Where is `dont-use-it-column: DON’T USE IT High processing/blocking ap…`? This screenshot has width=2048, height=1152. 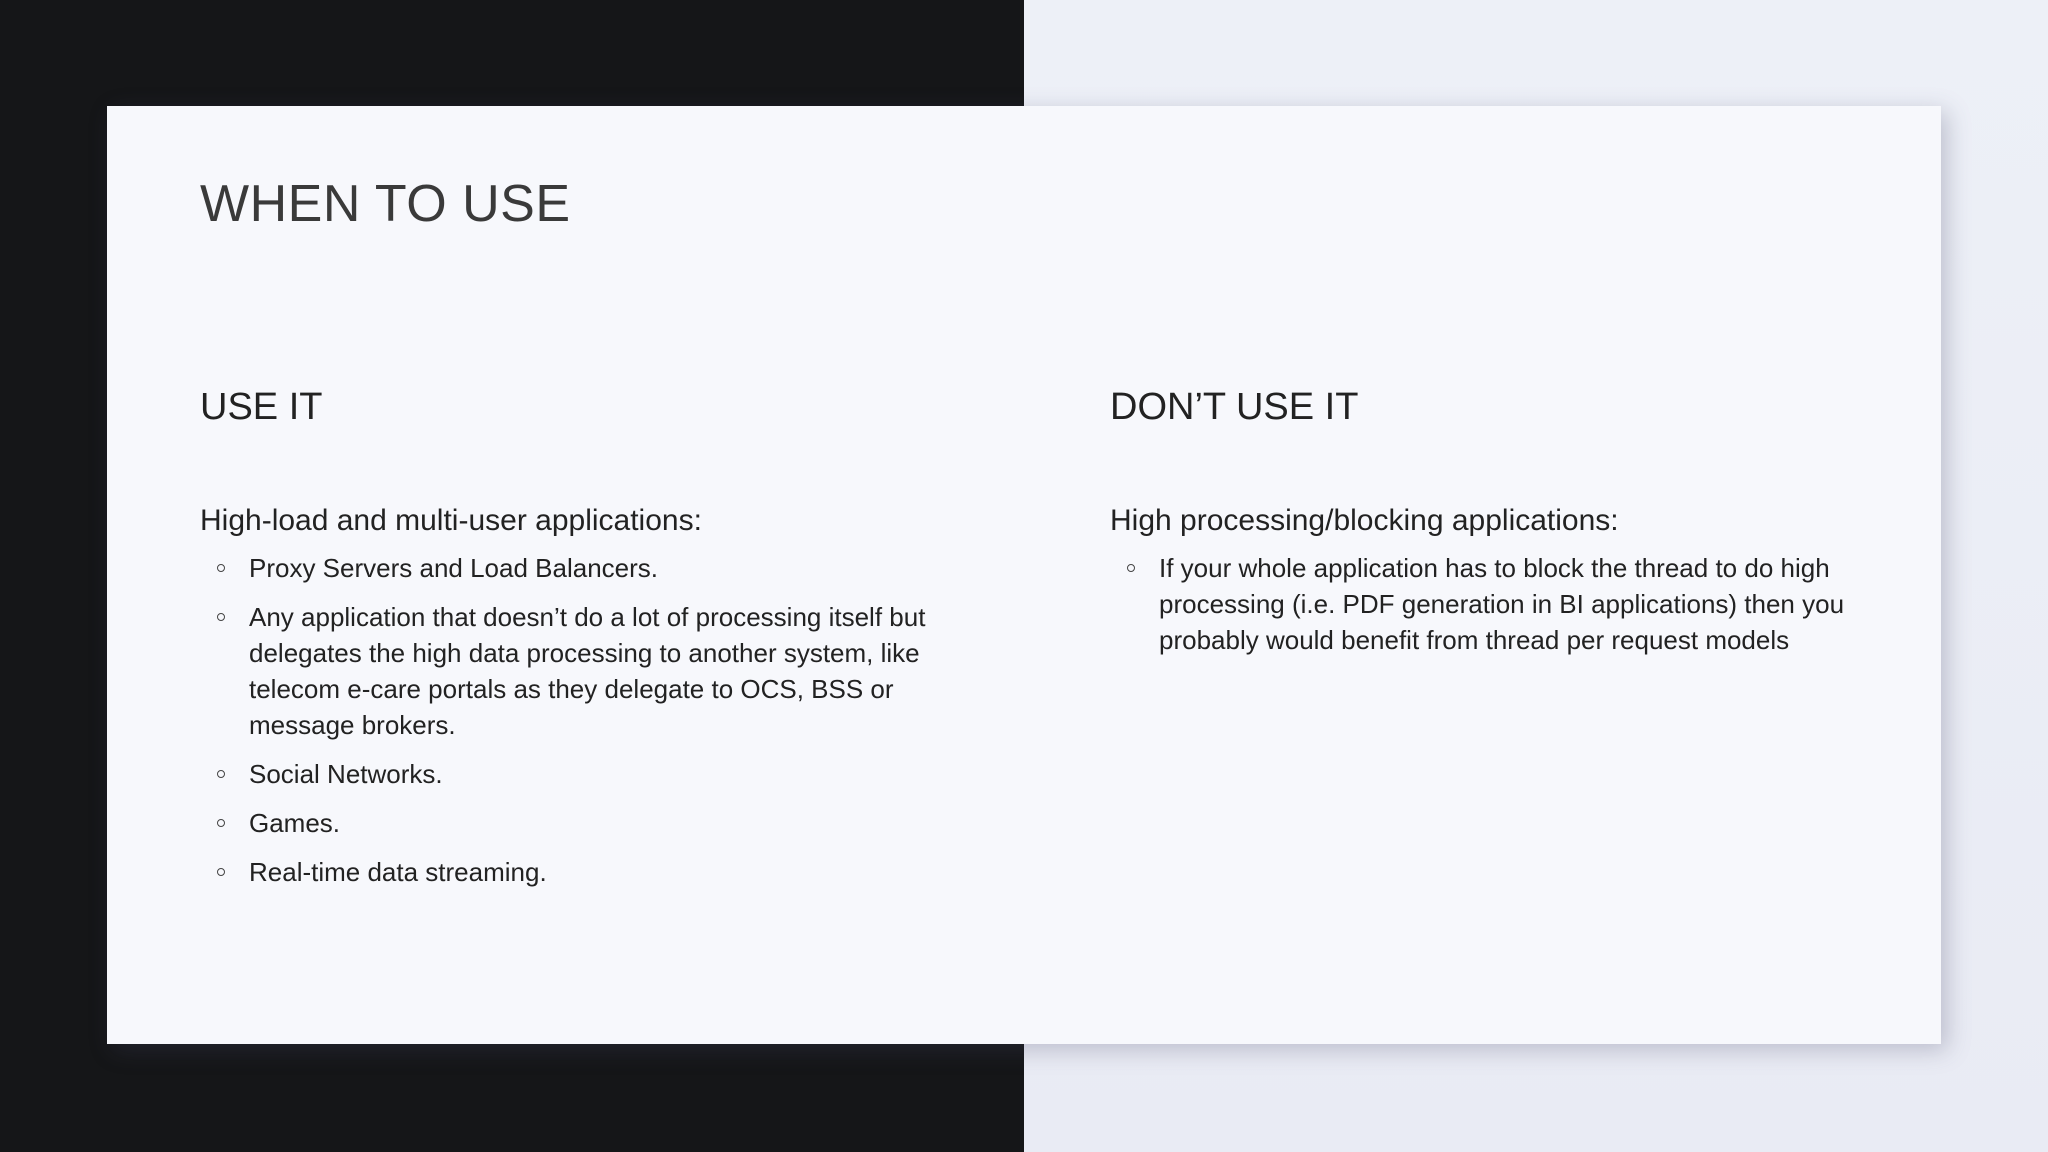 dont-use-it-column: DON’T USE IT High processing/blocking ap… is located at coordinates (1500, 528).